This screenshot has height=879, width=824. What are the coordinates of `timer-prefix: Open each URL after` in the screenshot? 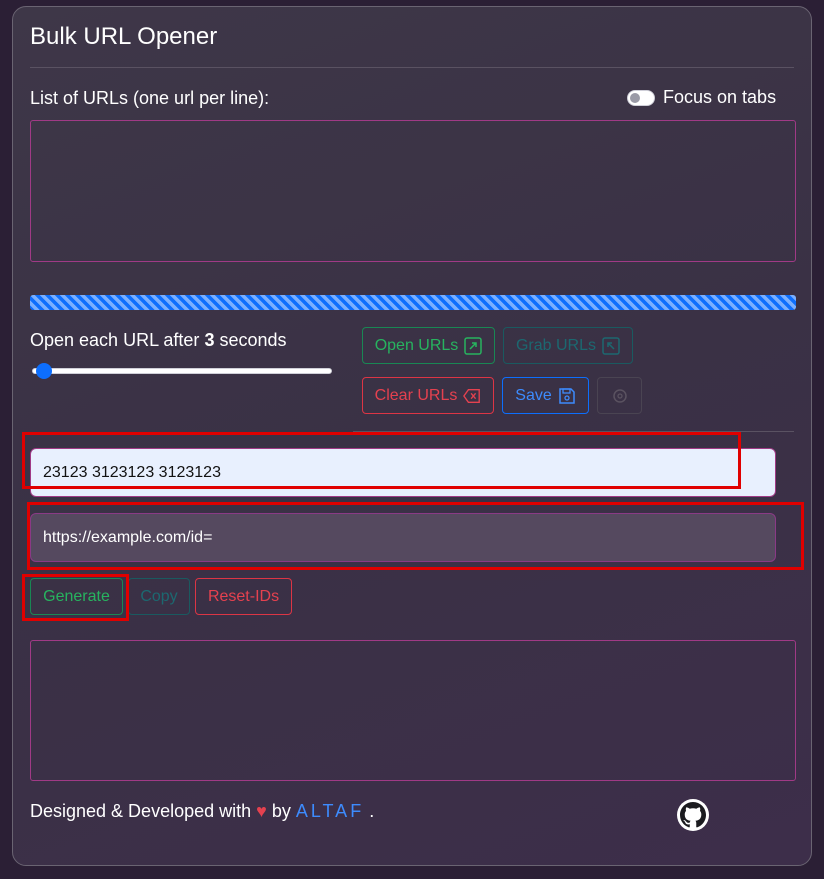 It's located at (117, 340).